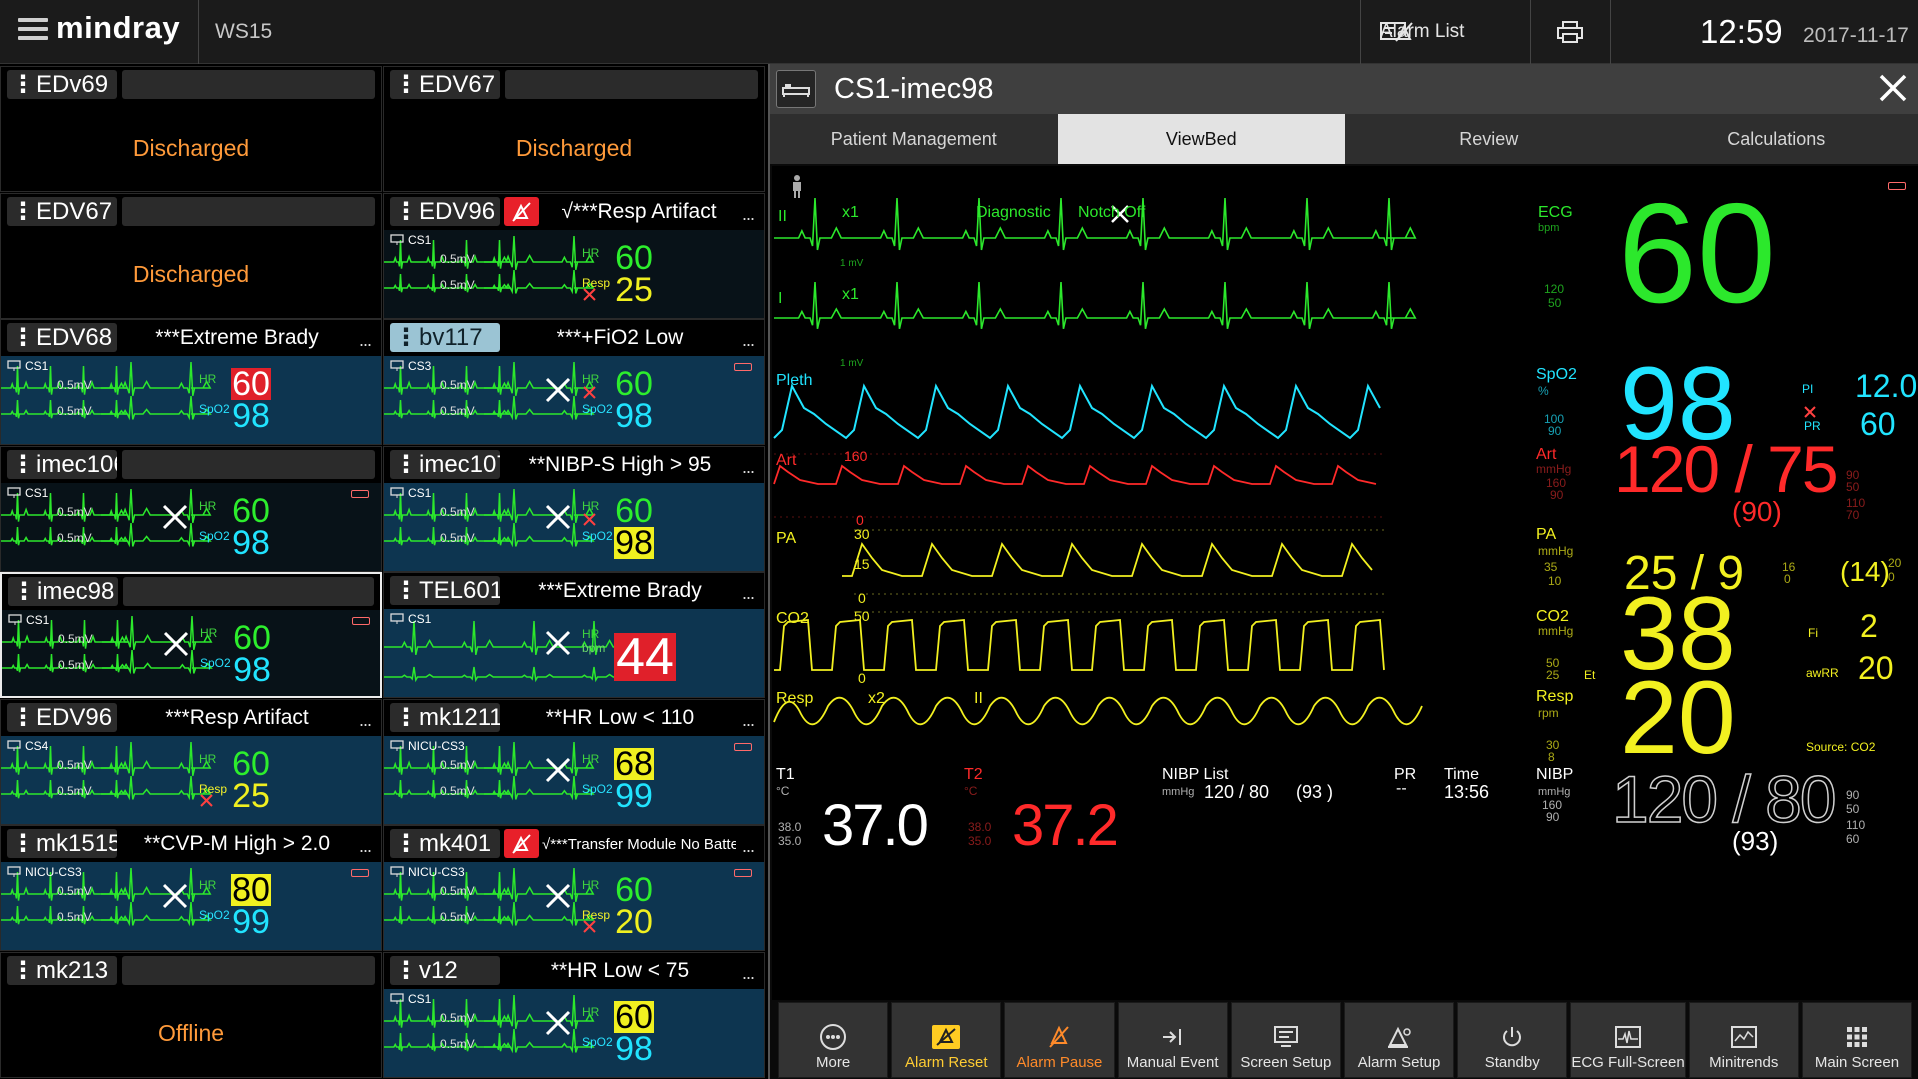 The width and height of the screenshot is (1918, 1079). What do you see at coordinates (1893, 88) in the screenshot?
I see `close-icon` at bounding box center [1893, 88].